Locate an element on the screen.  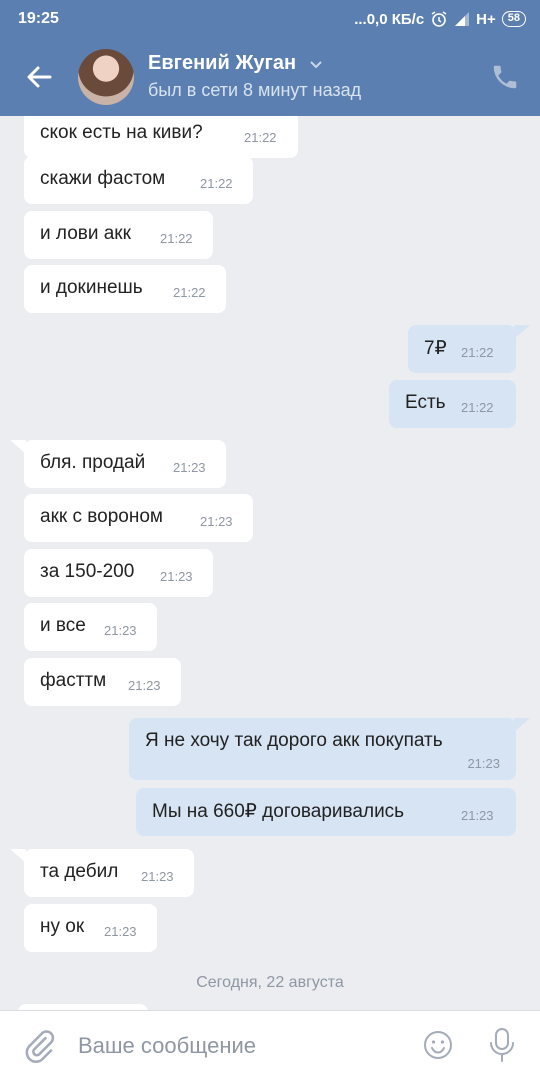
message-bubble: и докинешь 21:22 is located at coordinates (125, 289).